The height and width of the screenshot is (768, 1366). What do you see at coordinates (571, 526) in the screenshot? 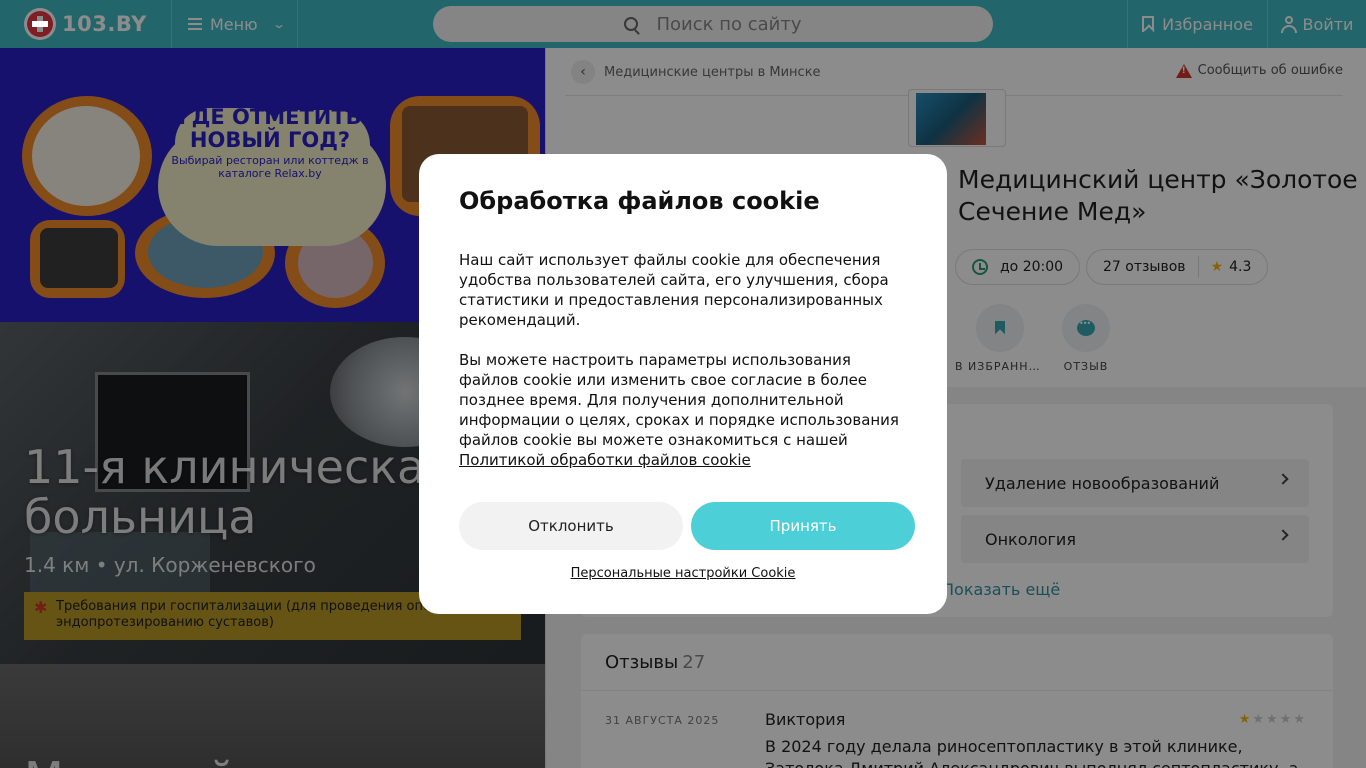
I see `decline-button: Отклонить` at bounding box center [571, 526].